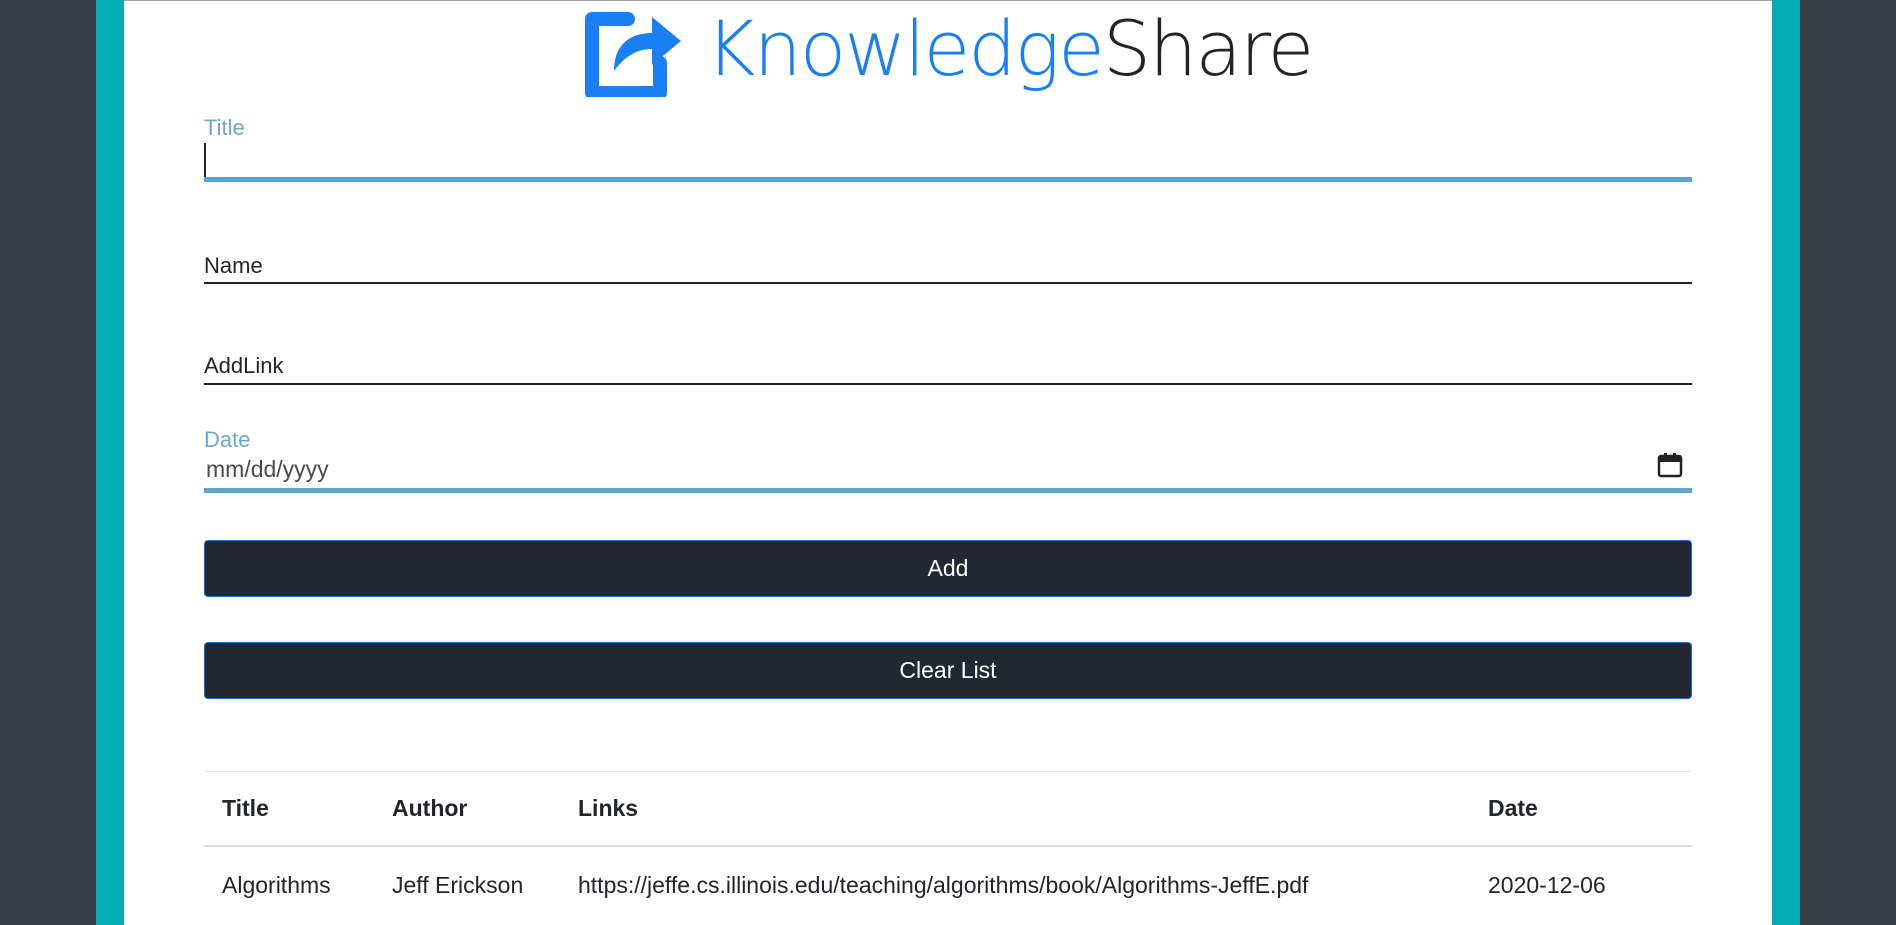 The width and height of the screenshot is (1896, 925). What do you see at coordinates (458, 884) in the screenshot?
I see `cell-author: Jeff Erickson` at bounding box center [458, 884].